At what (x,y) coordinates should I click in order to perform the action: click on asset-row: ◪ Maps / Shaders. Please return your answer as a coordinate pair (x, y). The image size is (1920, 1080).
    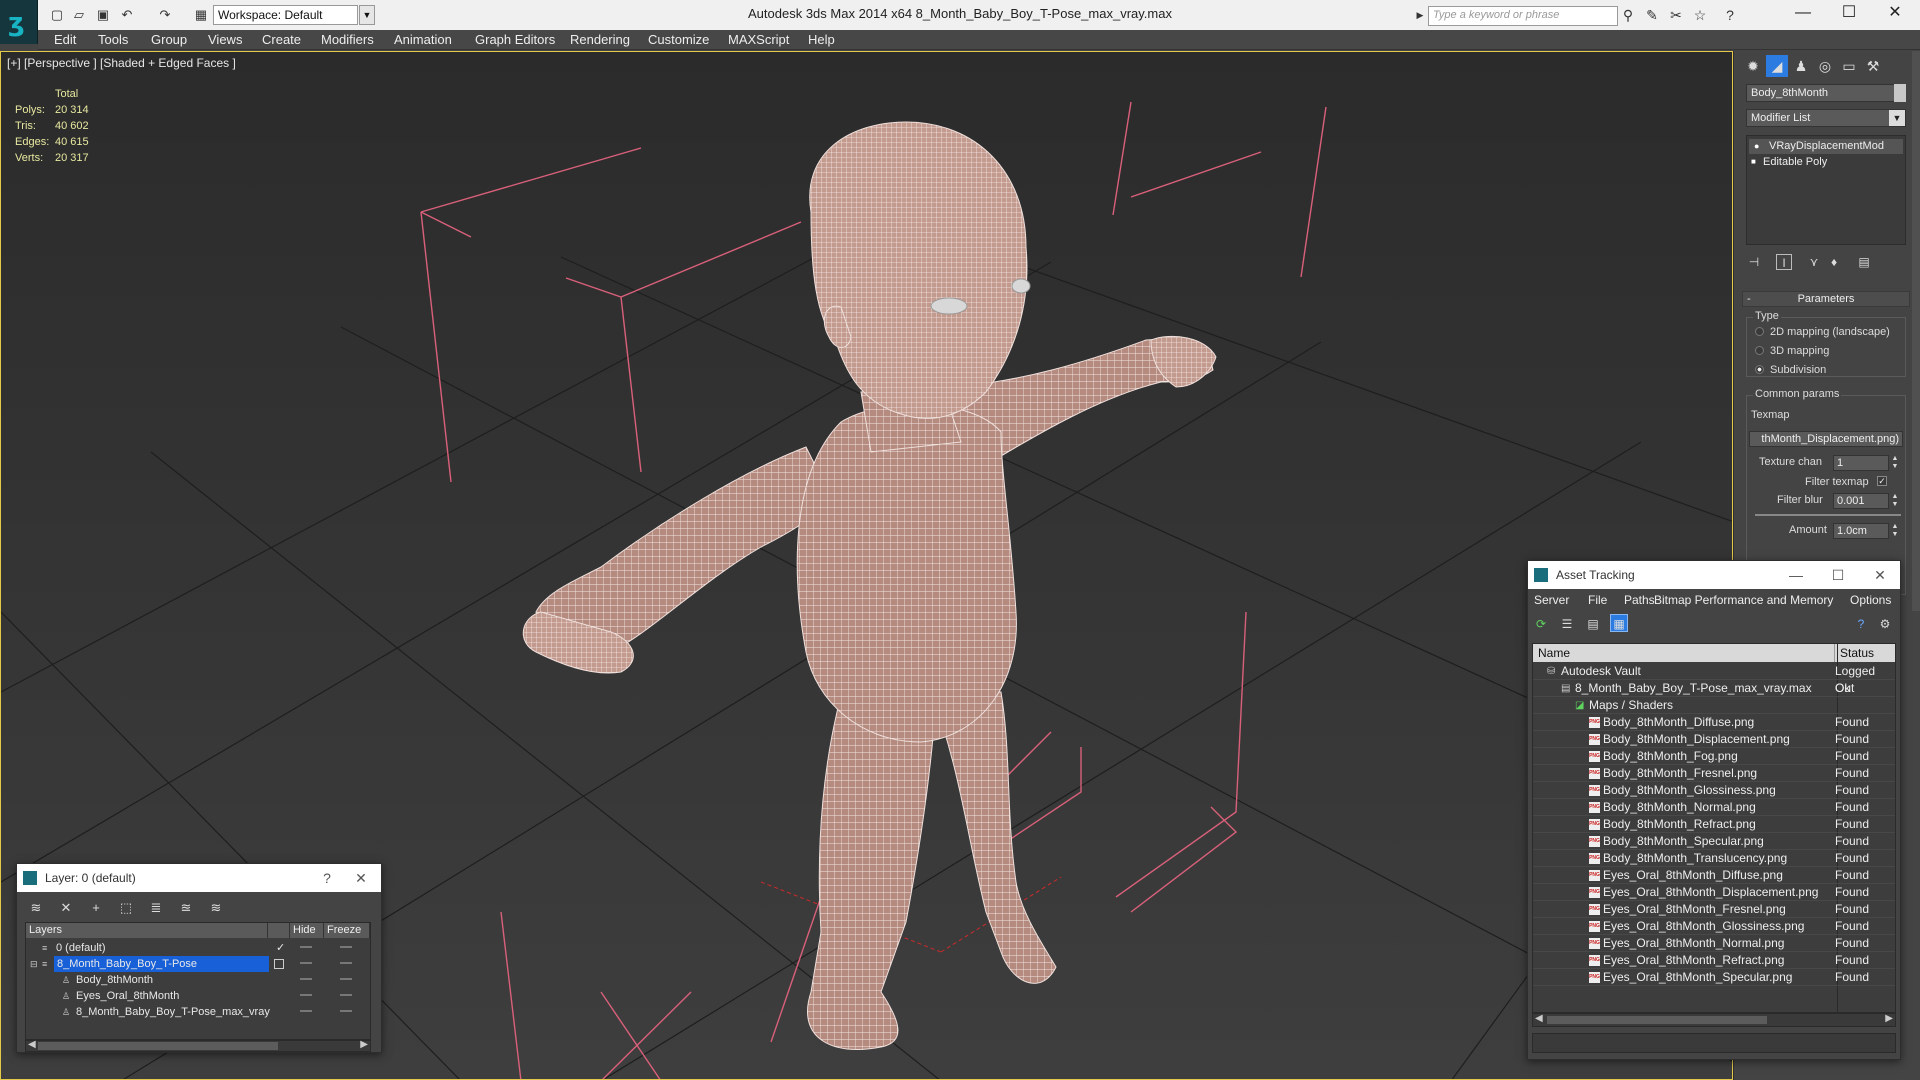
    Looking at the image, I should click on (1714, 705).